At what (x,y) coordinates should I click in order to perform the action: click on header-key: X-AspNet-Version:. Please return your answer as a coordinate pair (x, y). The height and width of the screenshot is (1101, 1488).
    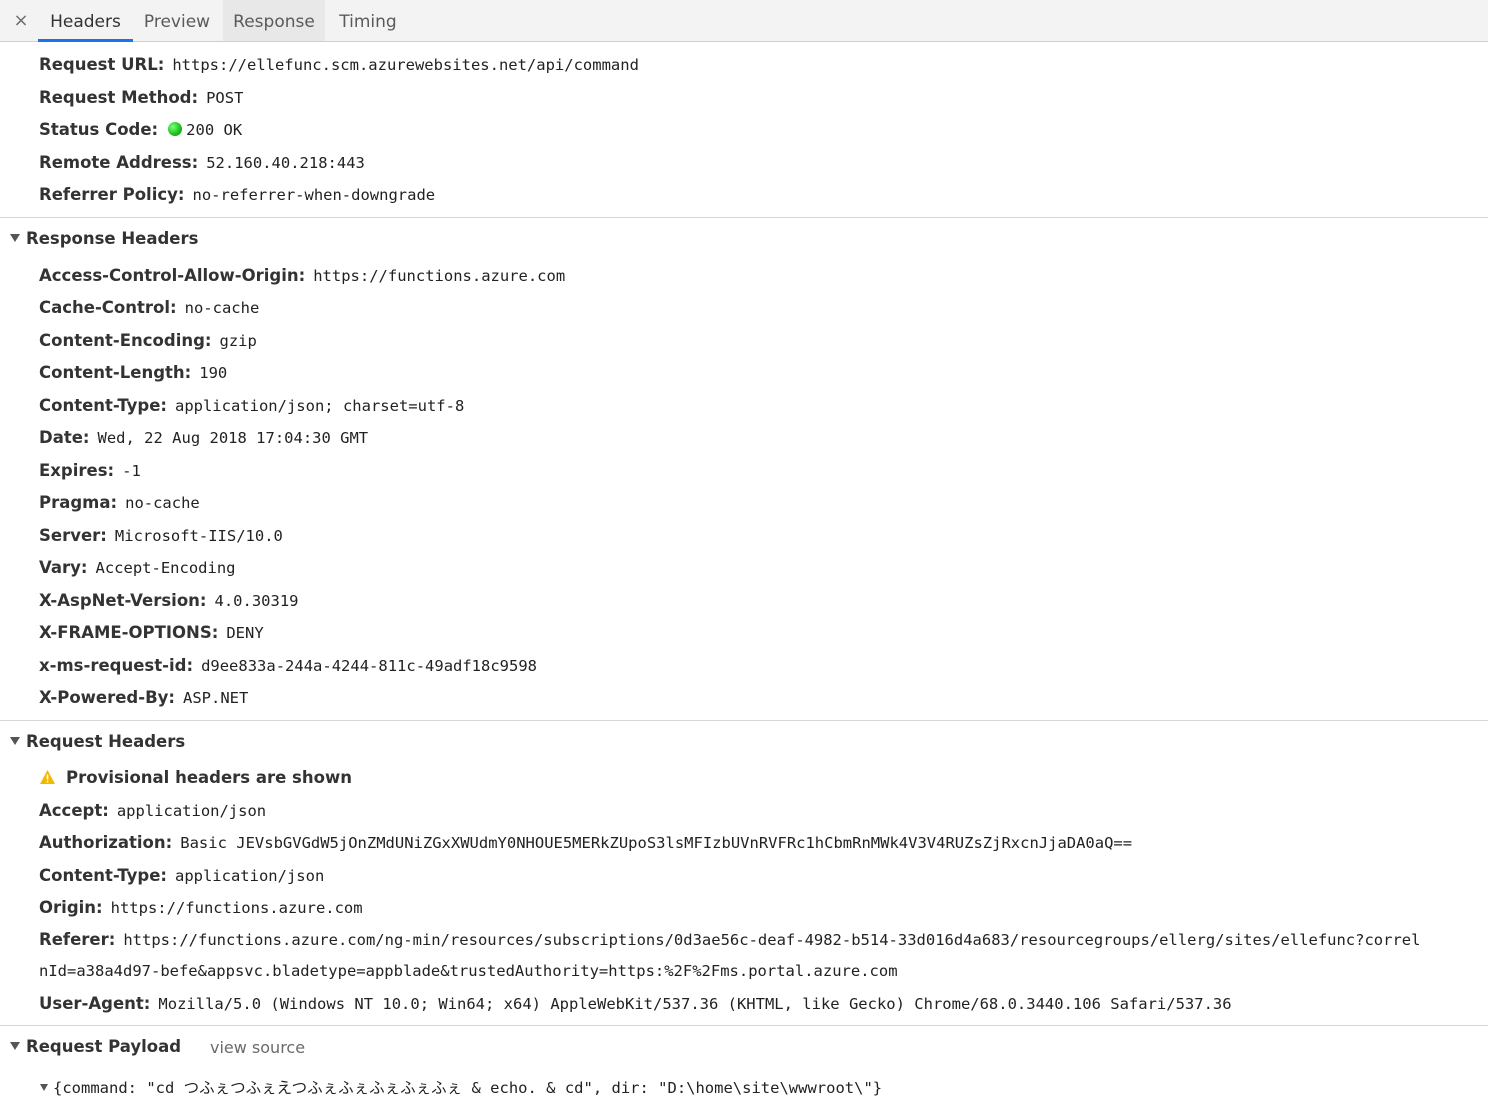
    Looking at the image, I should click on (123, 600).